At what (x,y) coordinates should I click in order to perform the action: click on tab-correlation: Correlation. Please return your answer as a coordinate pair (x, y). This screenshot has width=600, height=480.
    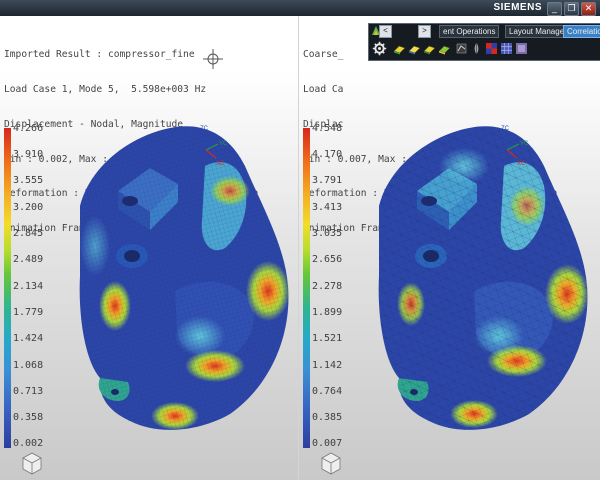
    Looking at the image, I should click on (581, 31).